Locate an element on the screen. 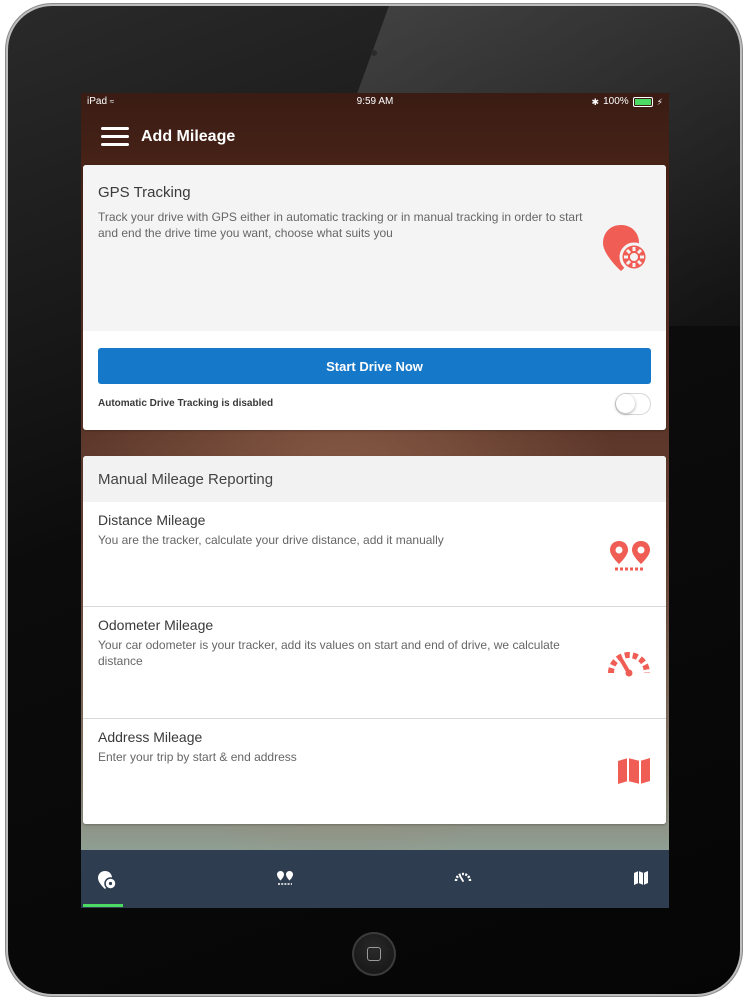 Image resolution: width=750 pixels, height=1000 pixels. camera-icon is located at coordinates (374, 53).